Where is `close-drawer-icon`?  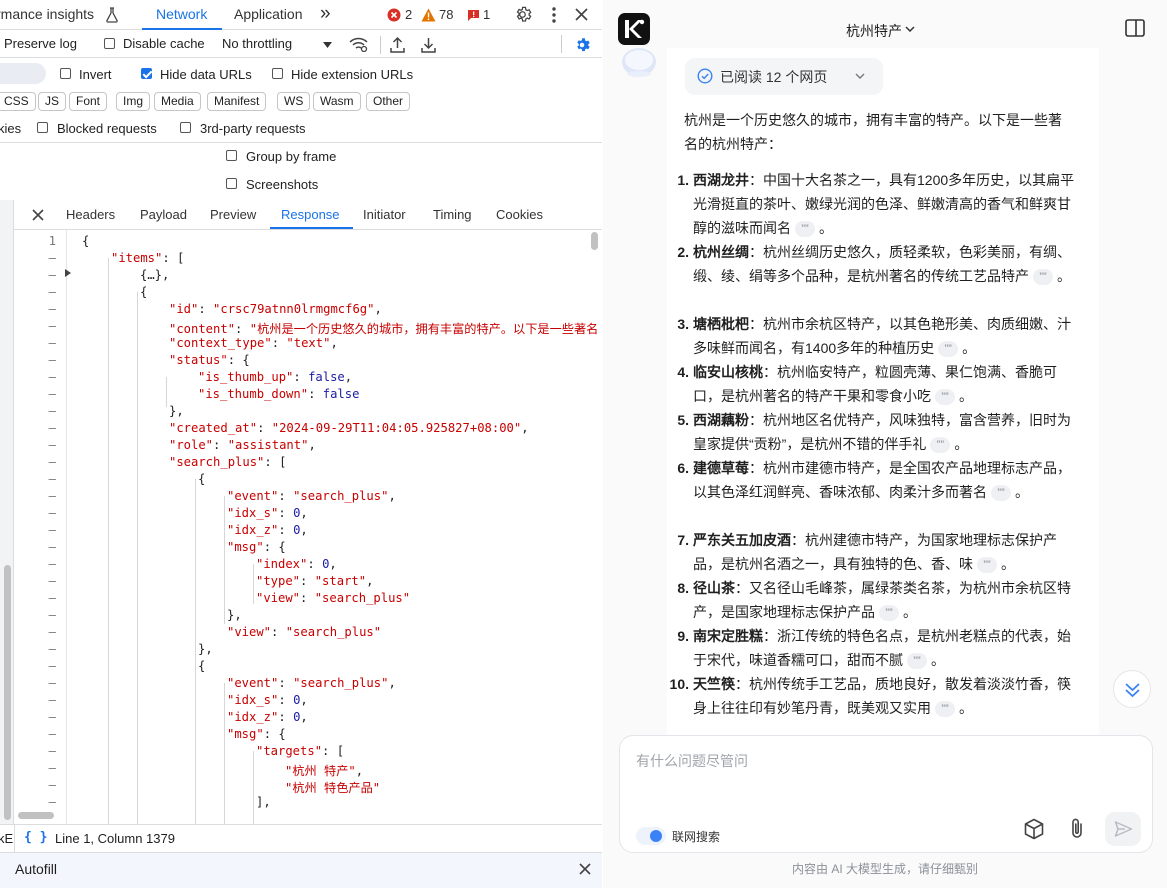
close-drawer-icon is located at coordinates (585, 869).